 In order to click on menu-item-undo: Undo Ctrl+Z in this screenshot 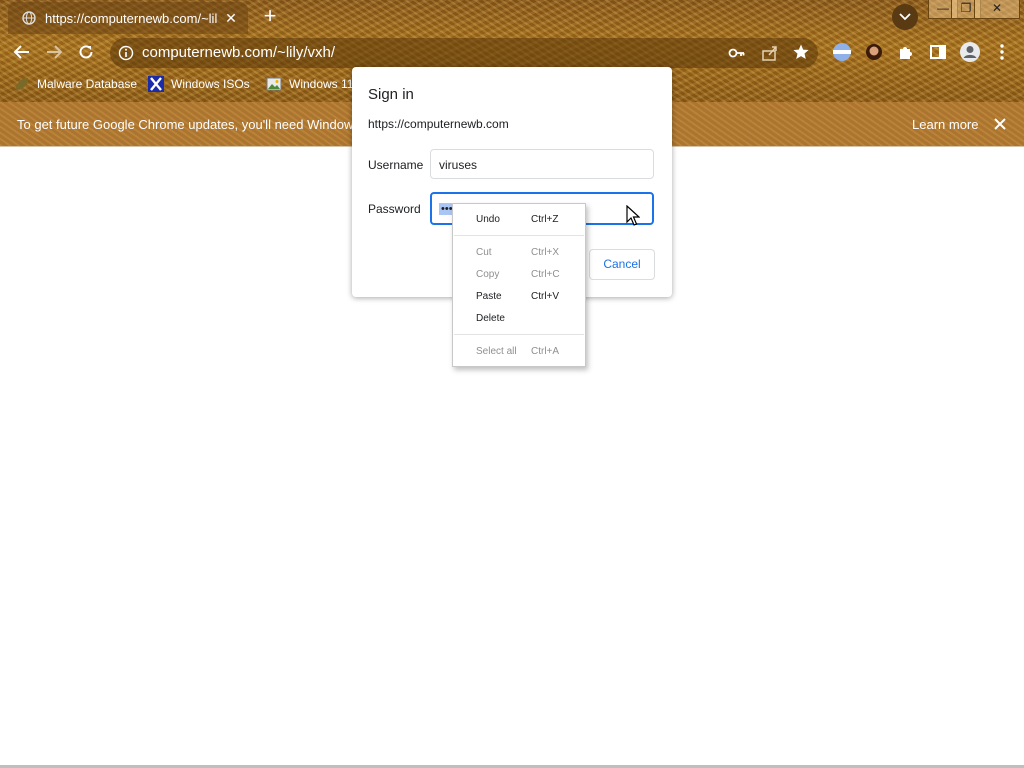, I will do `click(519, 219)`.